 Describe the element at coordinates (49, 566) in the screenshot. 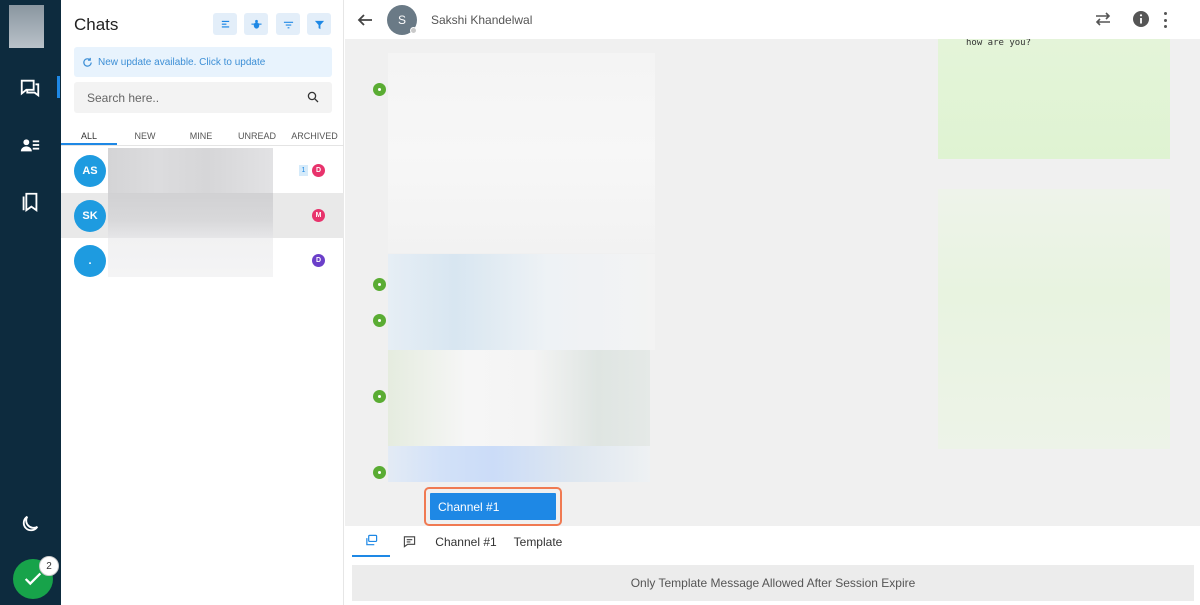

I see `notification-badge: 2` at that location.